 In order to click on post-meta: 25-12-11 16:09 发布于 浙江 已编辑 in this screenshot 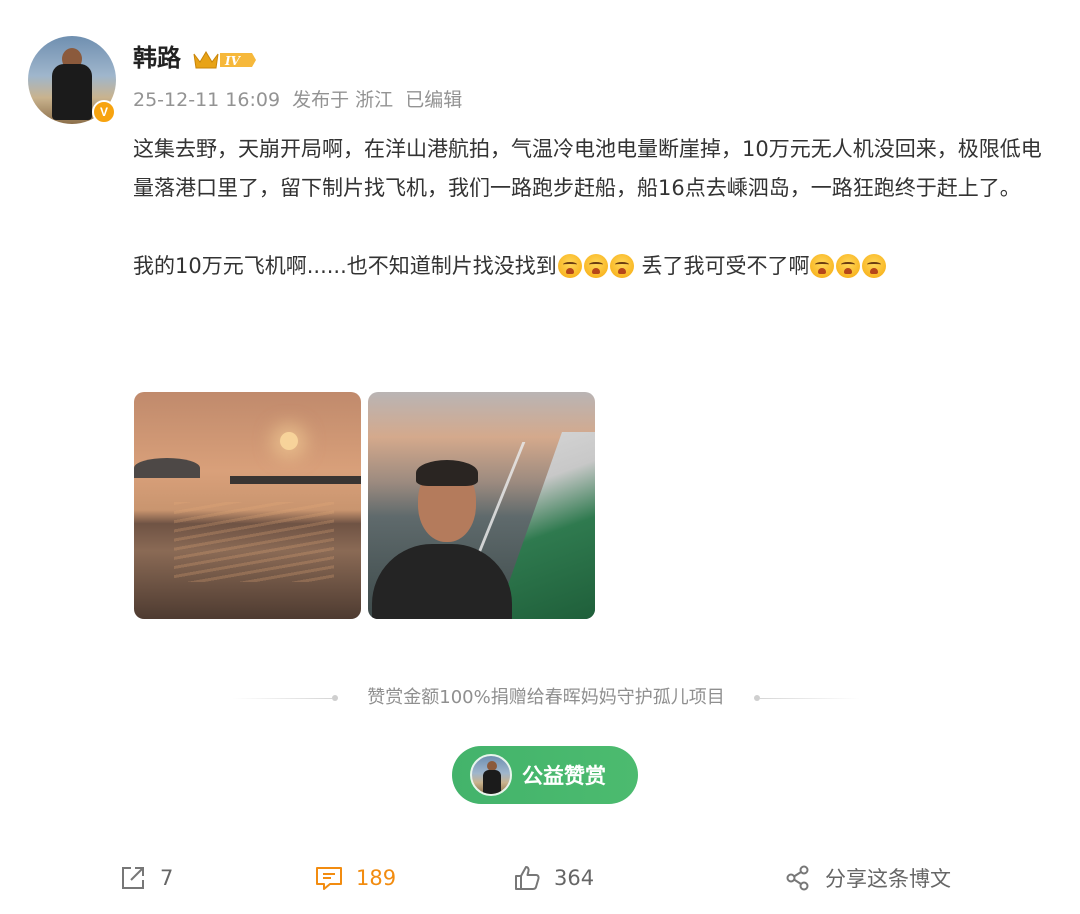, I will do `click(300, 100)`.